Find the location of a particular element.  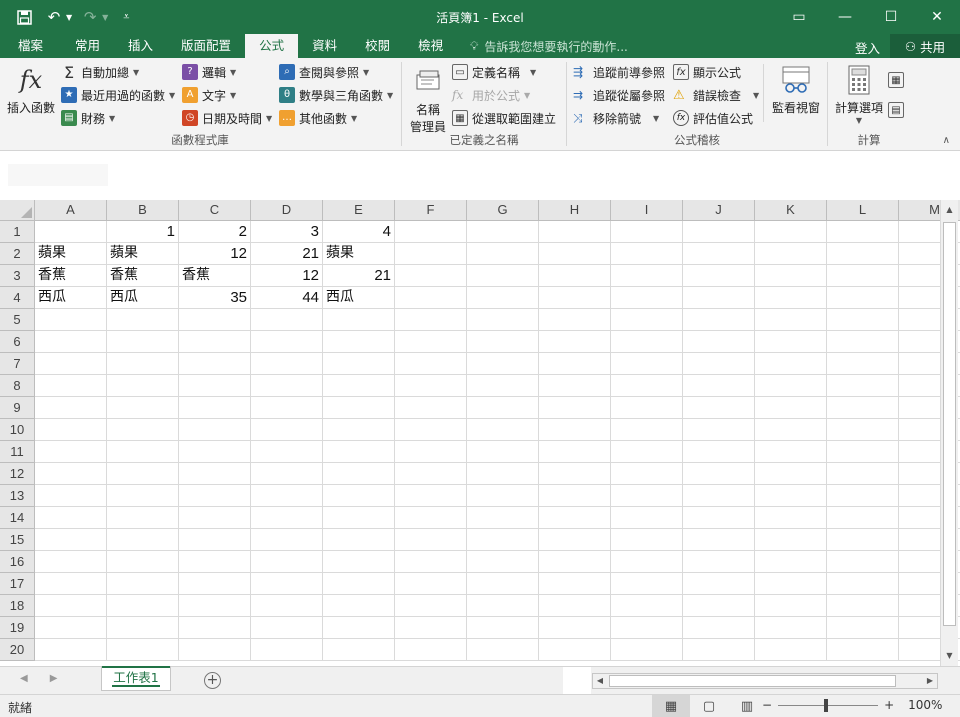

cell-L9 is located at coordinates (863, 408).